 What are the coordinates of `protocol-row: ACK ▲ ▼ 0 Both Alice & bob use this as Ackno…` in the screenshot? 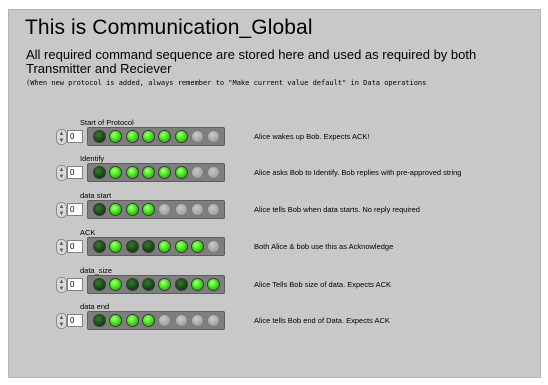 It's located at (274, 246).